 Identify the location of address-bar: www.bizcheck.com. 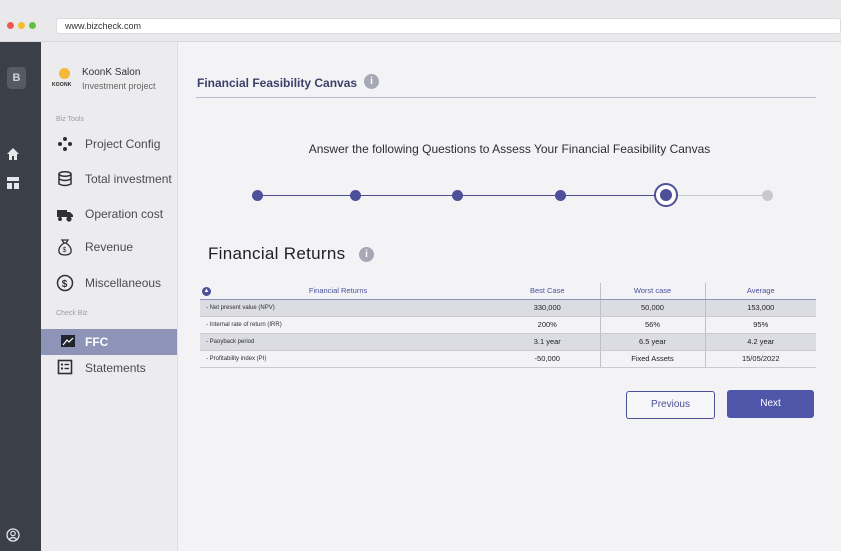
(448, 26).